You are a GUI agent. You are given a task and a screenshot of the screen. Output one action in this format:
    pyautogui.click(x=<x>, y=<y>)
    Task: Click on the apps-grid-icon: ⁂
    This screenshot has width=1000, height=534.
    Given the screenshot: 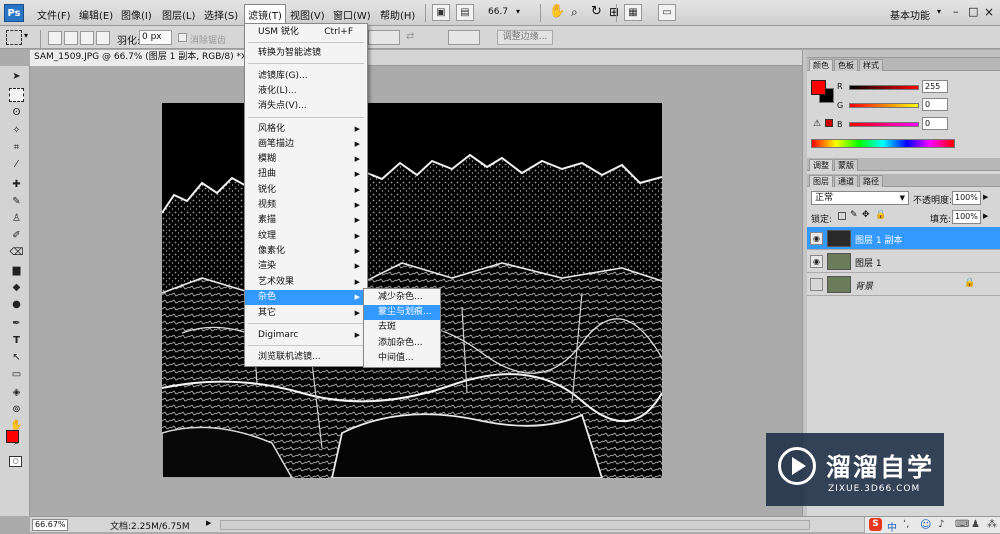 What is the action you would take?
    pyautogui.click(x=992, y=524)
    